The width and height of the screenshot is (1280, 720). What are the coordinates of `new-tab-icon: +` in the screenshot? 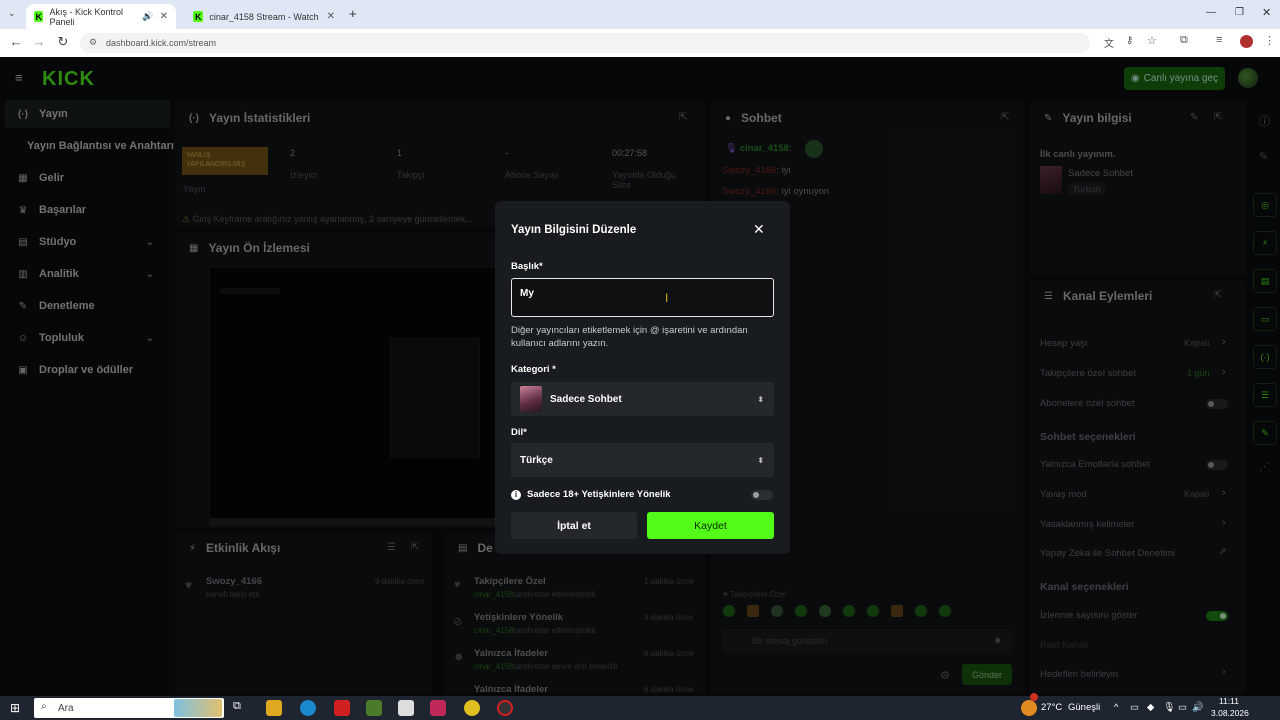 It's located at (353, 13).